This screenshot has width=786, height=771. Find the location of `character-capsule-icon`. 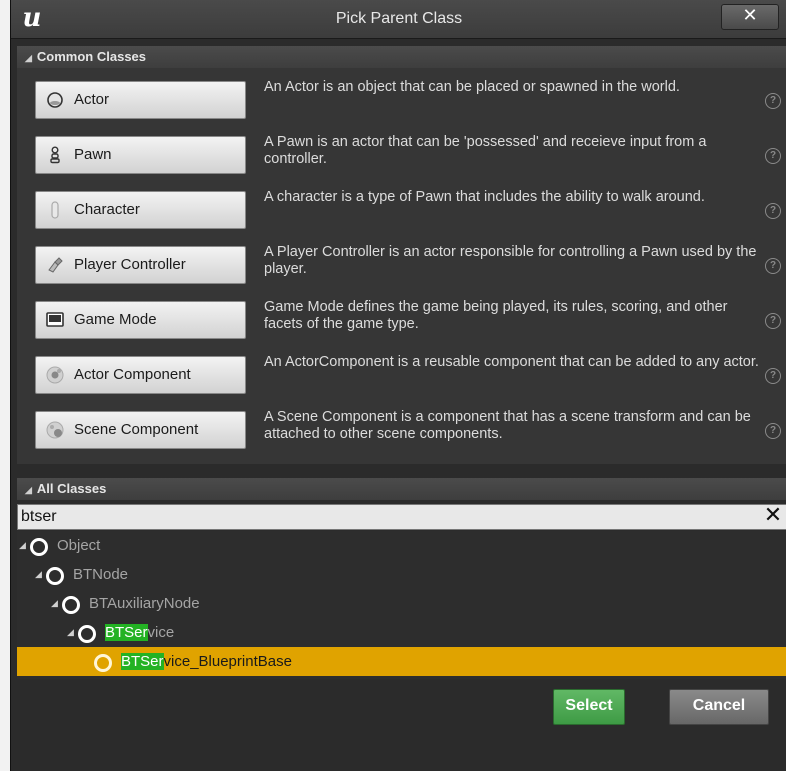

character-capsule-icon is located at coordinates (55, 210).